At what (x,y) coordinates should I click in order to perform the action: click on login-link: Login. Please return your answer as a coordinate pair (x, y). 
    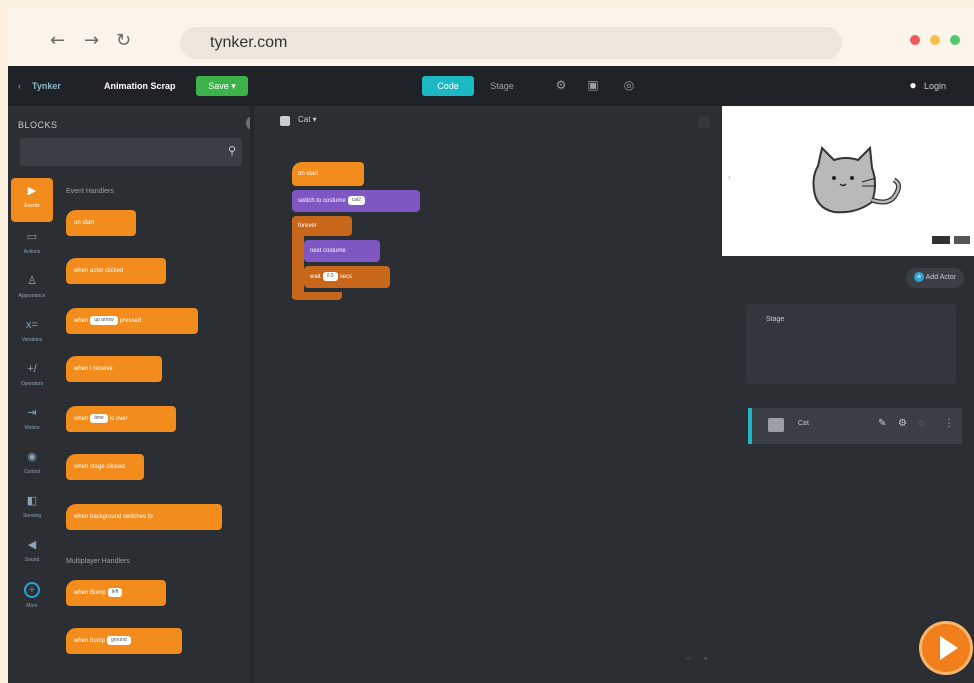
    Looking at the image, I should click on (935, 86).